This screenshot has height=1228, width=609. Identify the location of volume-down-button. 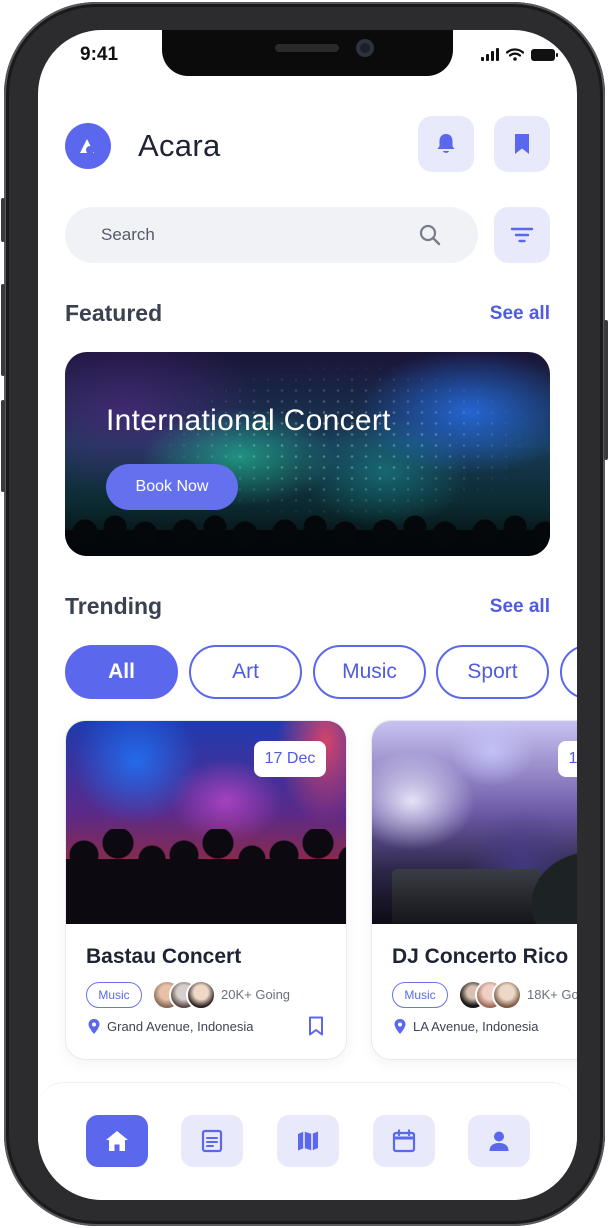
(3, 446).